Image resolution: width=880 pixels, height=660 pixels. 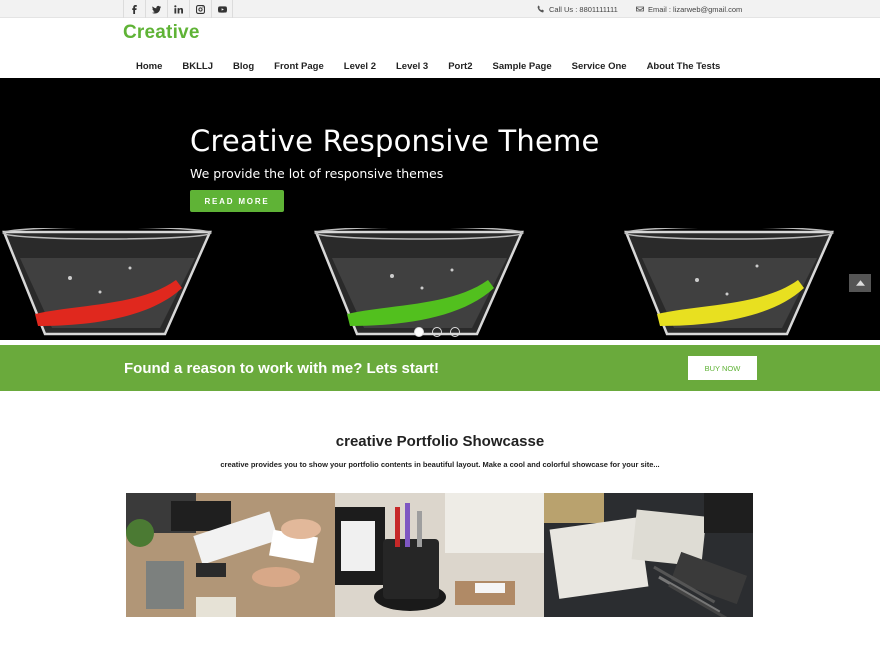 I want to click on instagram-icon, so click(x=200, y=9).